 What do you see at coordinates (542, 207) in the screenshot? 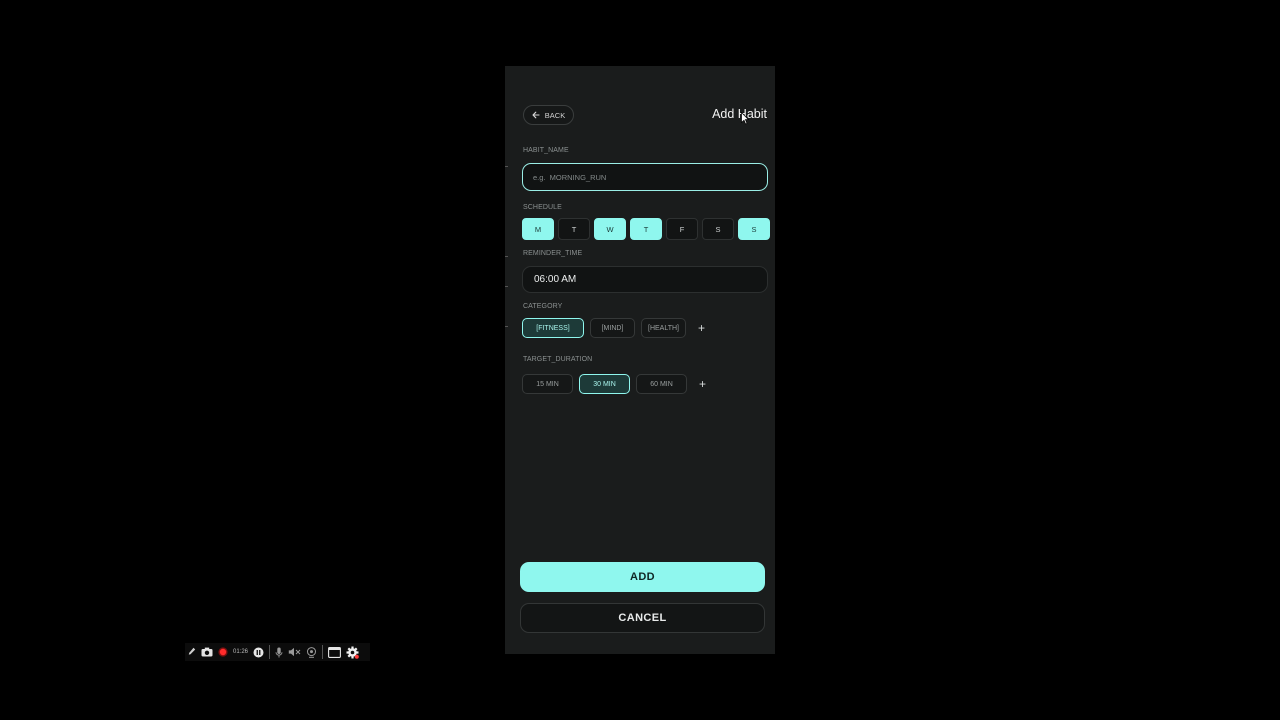
I see `schedule-label: SCHEDULE` at bounding box center [542, 207].